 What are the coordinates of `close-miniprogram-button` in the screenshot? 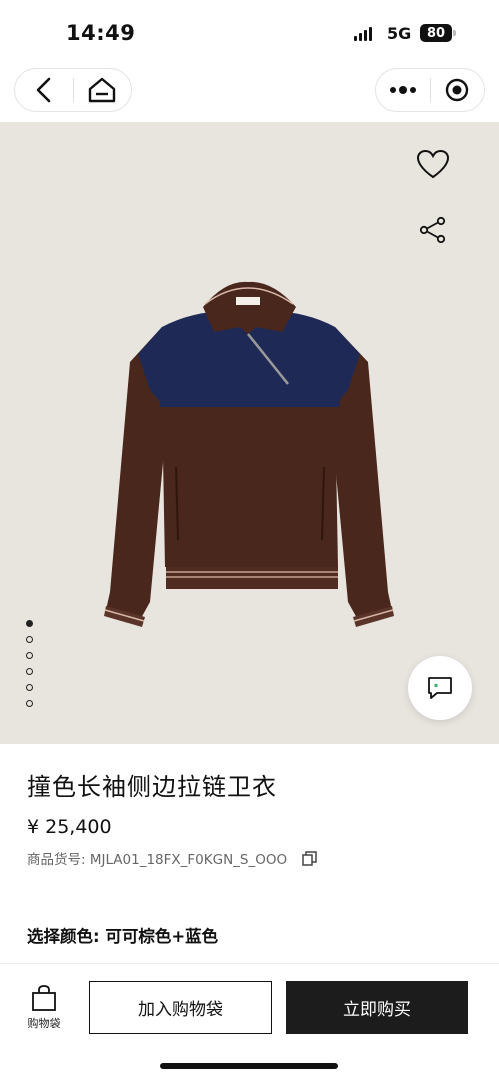 It's located at (457, 90).